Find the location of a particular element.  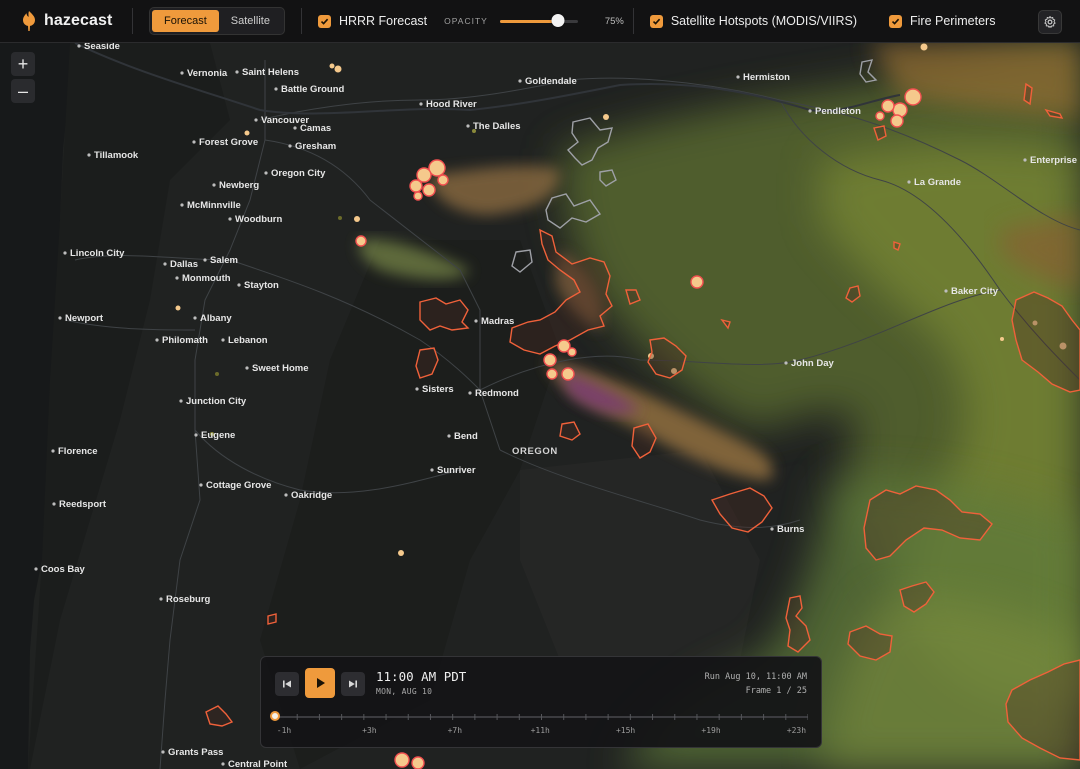

play-button is located at coordinates (320, 683).